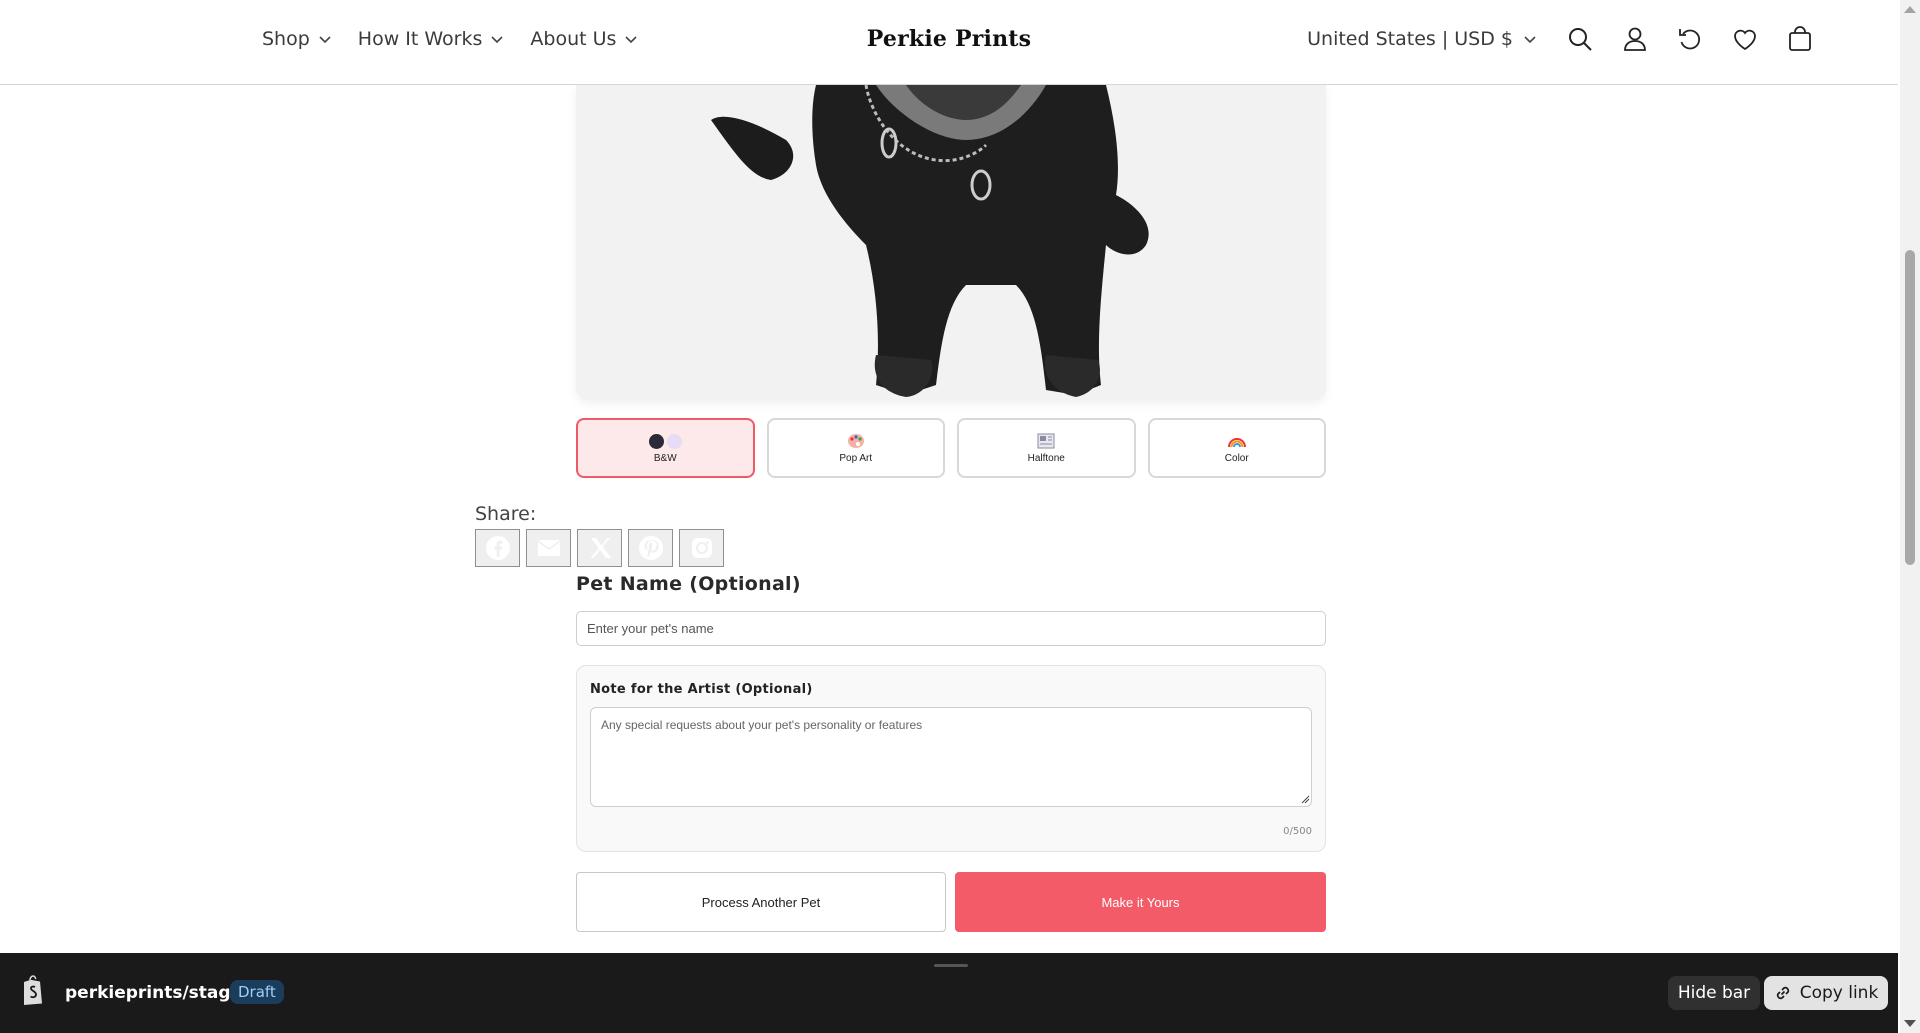 This screenshot has height=1033, width=1920. I want to click on style-option-color: Color, so click(1236, 448).